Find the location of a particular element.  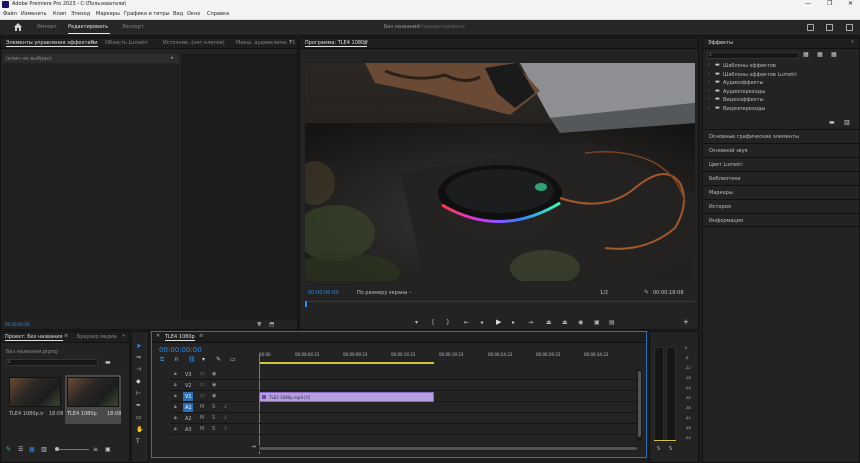

home-icon is located at coordinates (18, 27).